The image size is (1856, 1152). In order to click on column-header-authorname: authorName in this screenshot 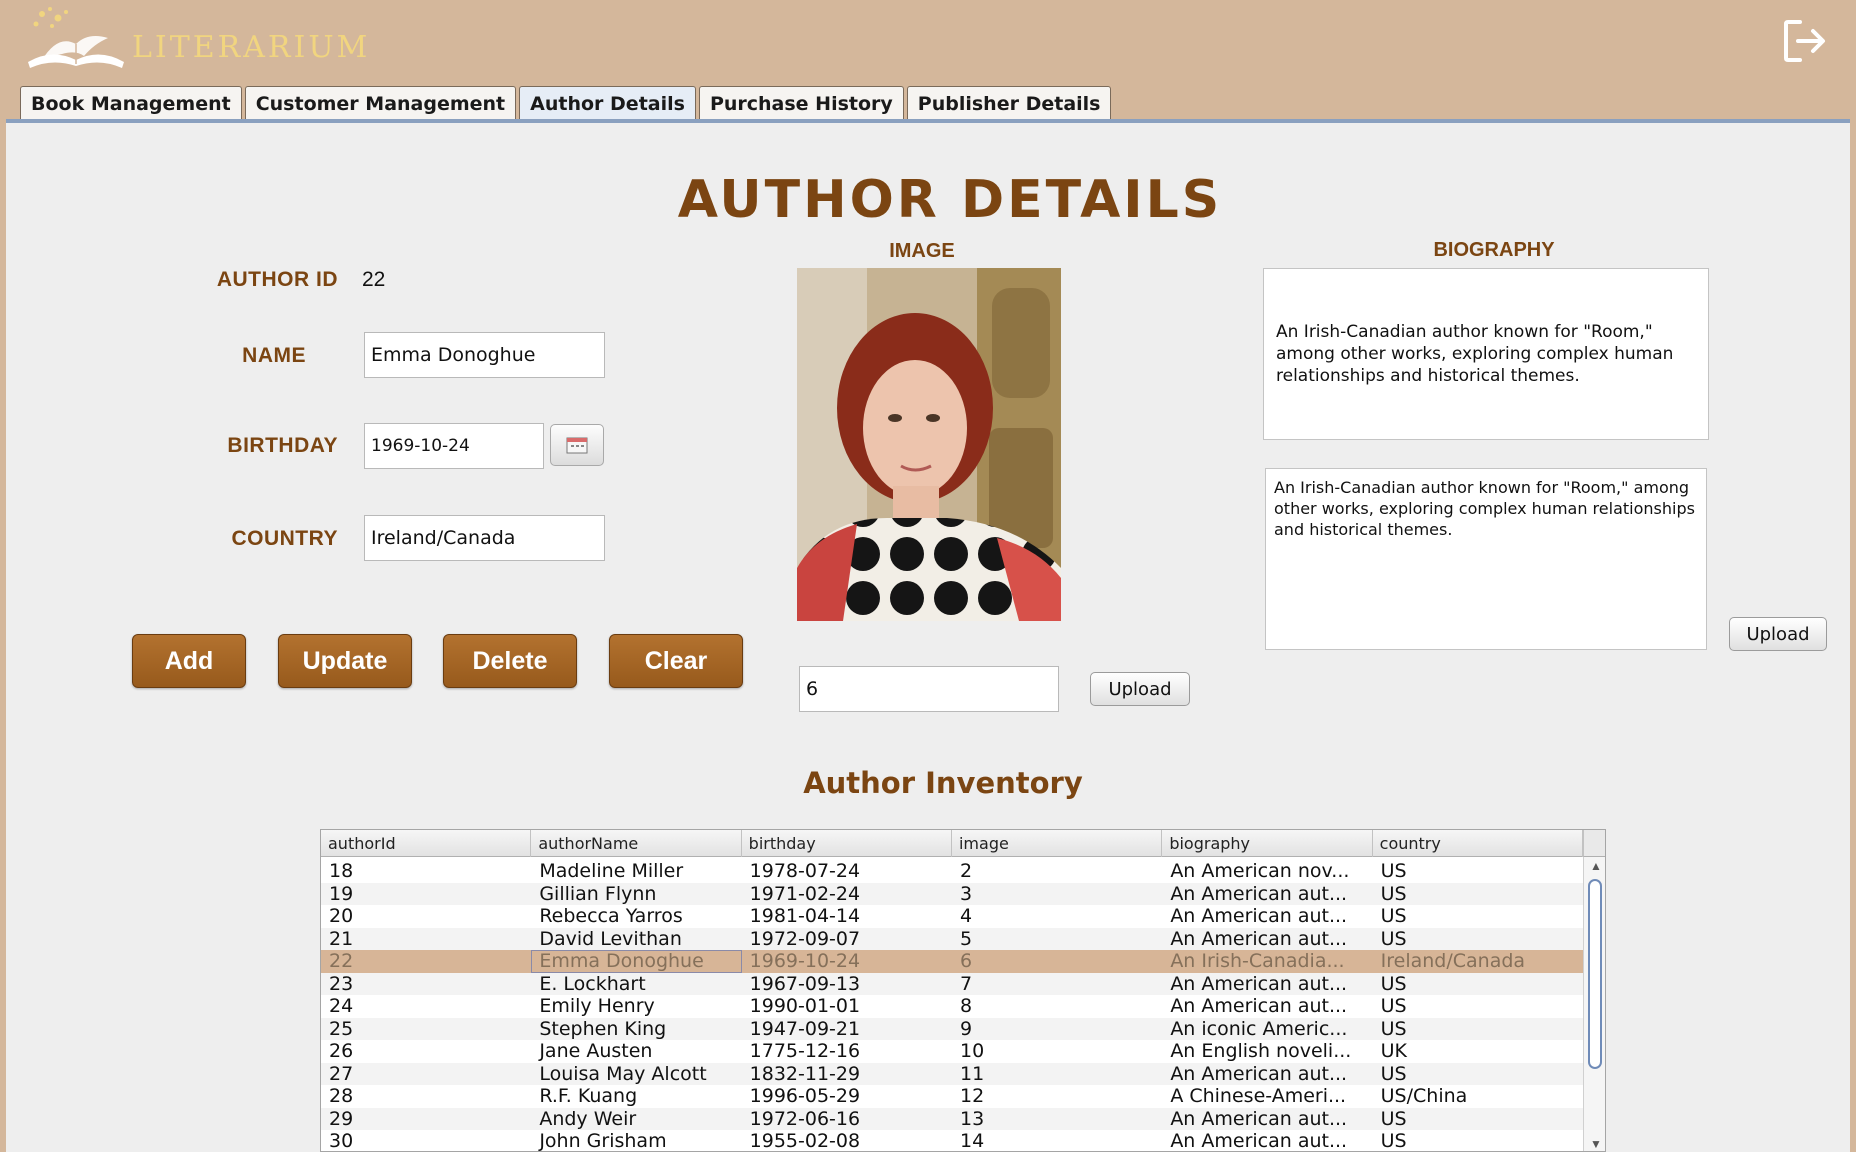, I will do `click(636, 843)`.